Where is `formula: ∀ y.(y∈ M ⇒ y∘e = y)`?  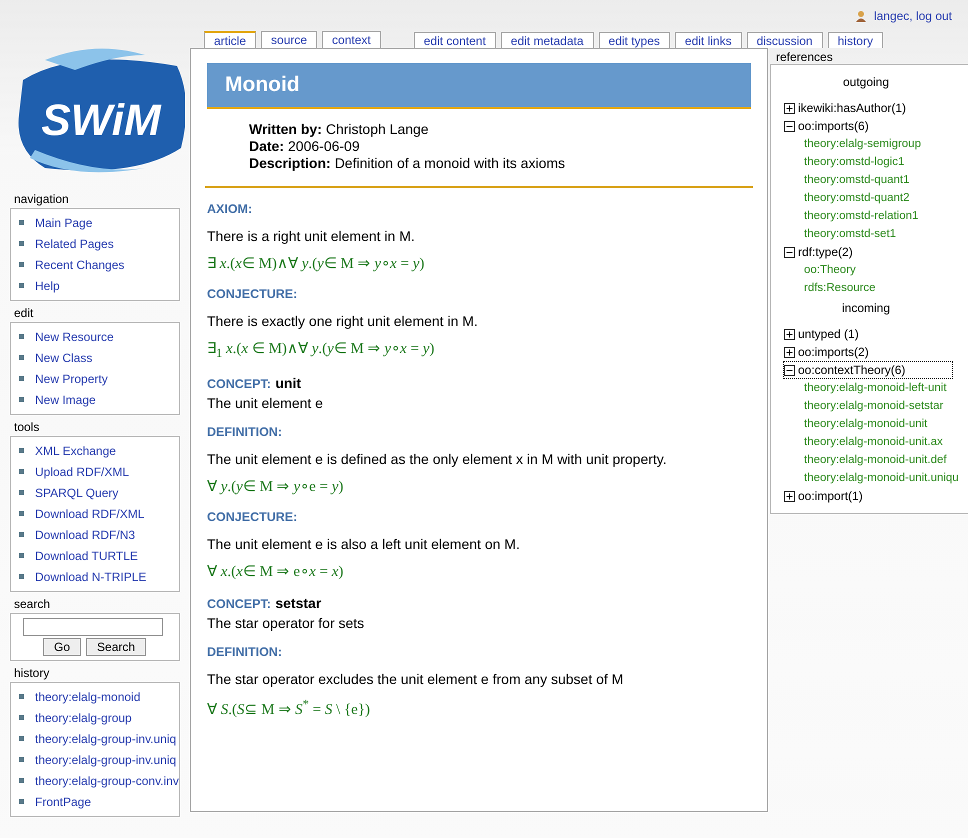 formula: ∀ y.(y∈ M ⇒ y∘e = y) is located at coordinates (275, 487).